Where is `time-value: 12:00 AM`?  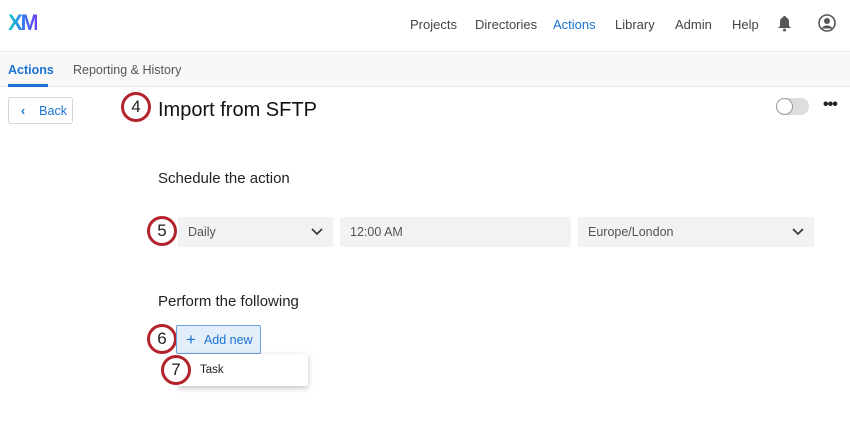
time-value: 12:00 AM is located at coordinates (376, 232).